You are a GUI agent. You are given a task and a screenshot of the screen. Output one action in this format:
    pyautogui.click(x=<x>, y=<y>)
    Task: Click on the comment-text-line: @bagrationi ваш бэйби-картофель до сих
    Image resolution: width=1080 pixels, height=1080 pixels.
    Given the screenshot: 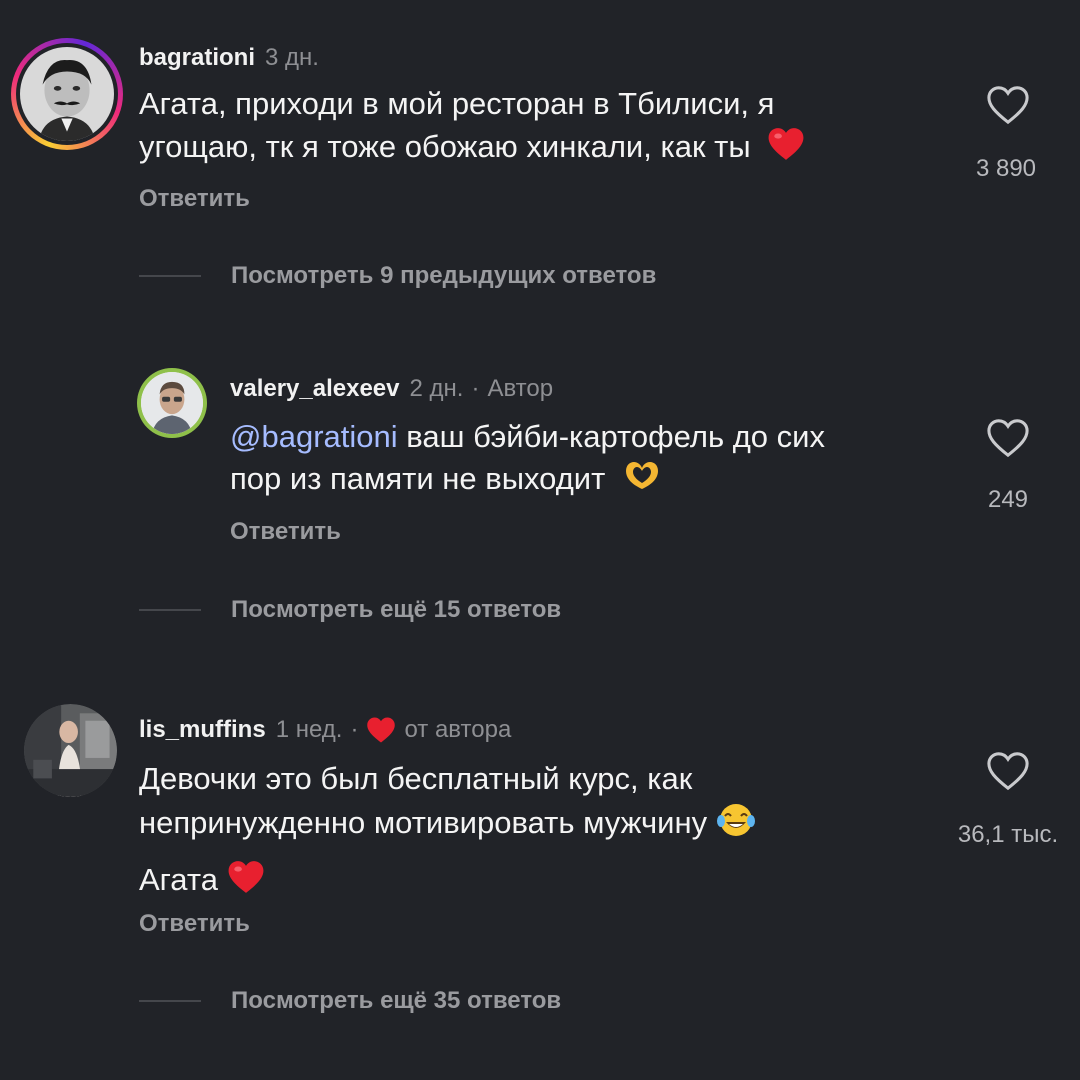 What is the action you would take?
    pyautogui.click(x=590, y=437)
    